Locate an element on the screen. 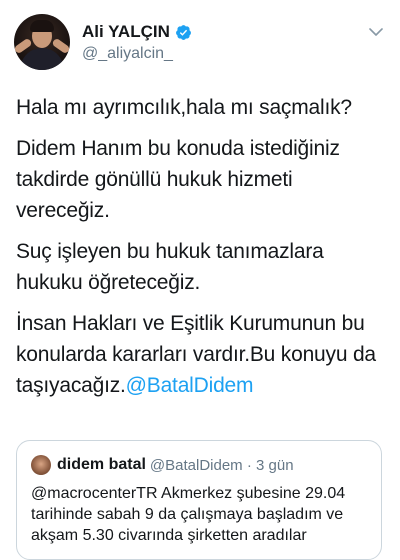  quoted-tweet-header: didem batal @BatalDidem · 3 gün is located at coordinates (201, 466).